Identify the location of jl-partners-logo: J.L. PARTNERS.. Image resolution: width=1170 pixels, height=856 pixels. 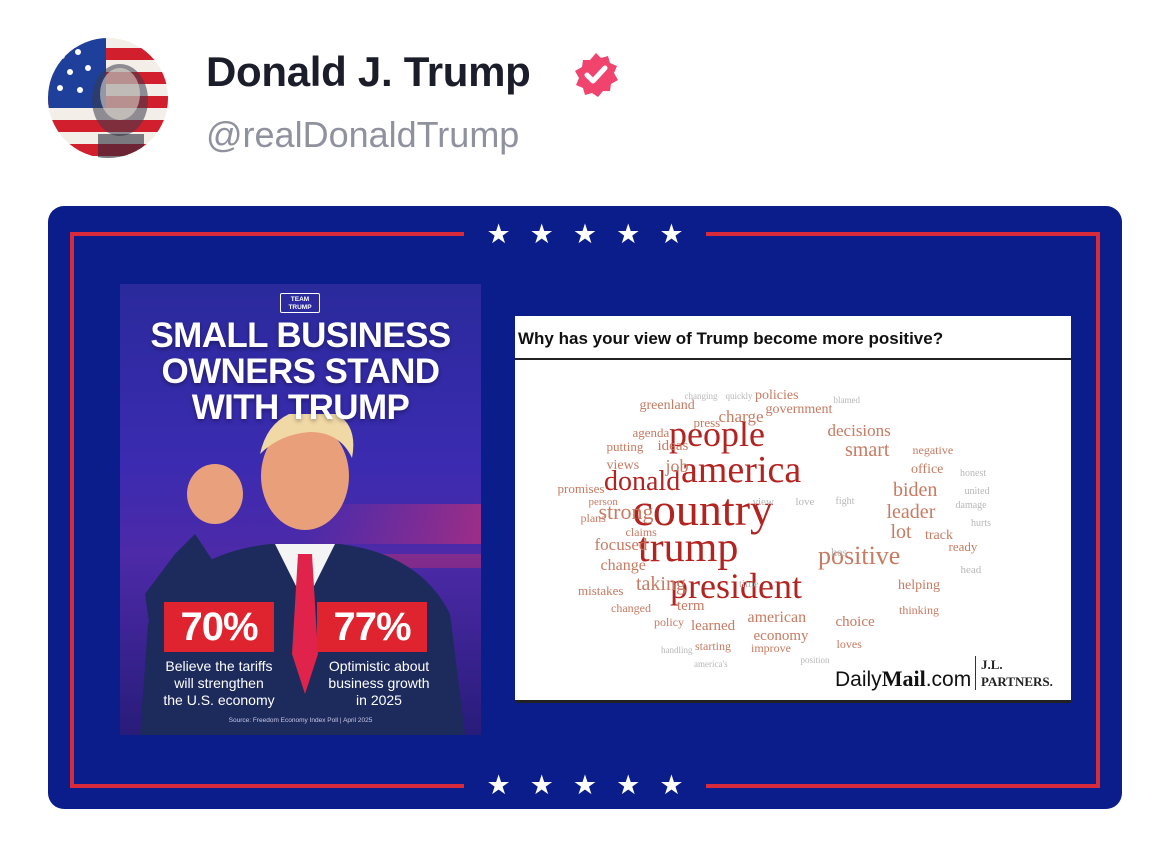
(1017, 673).